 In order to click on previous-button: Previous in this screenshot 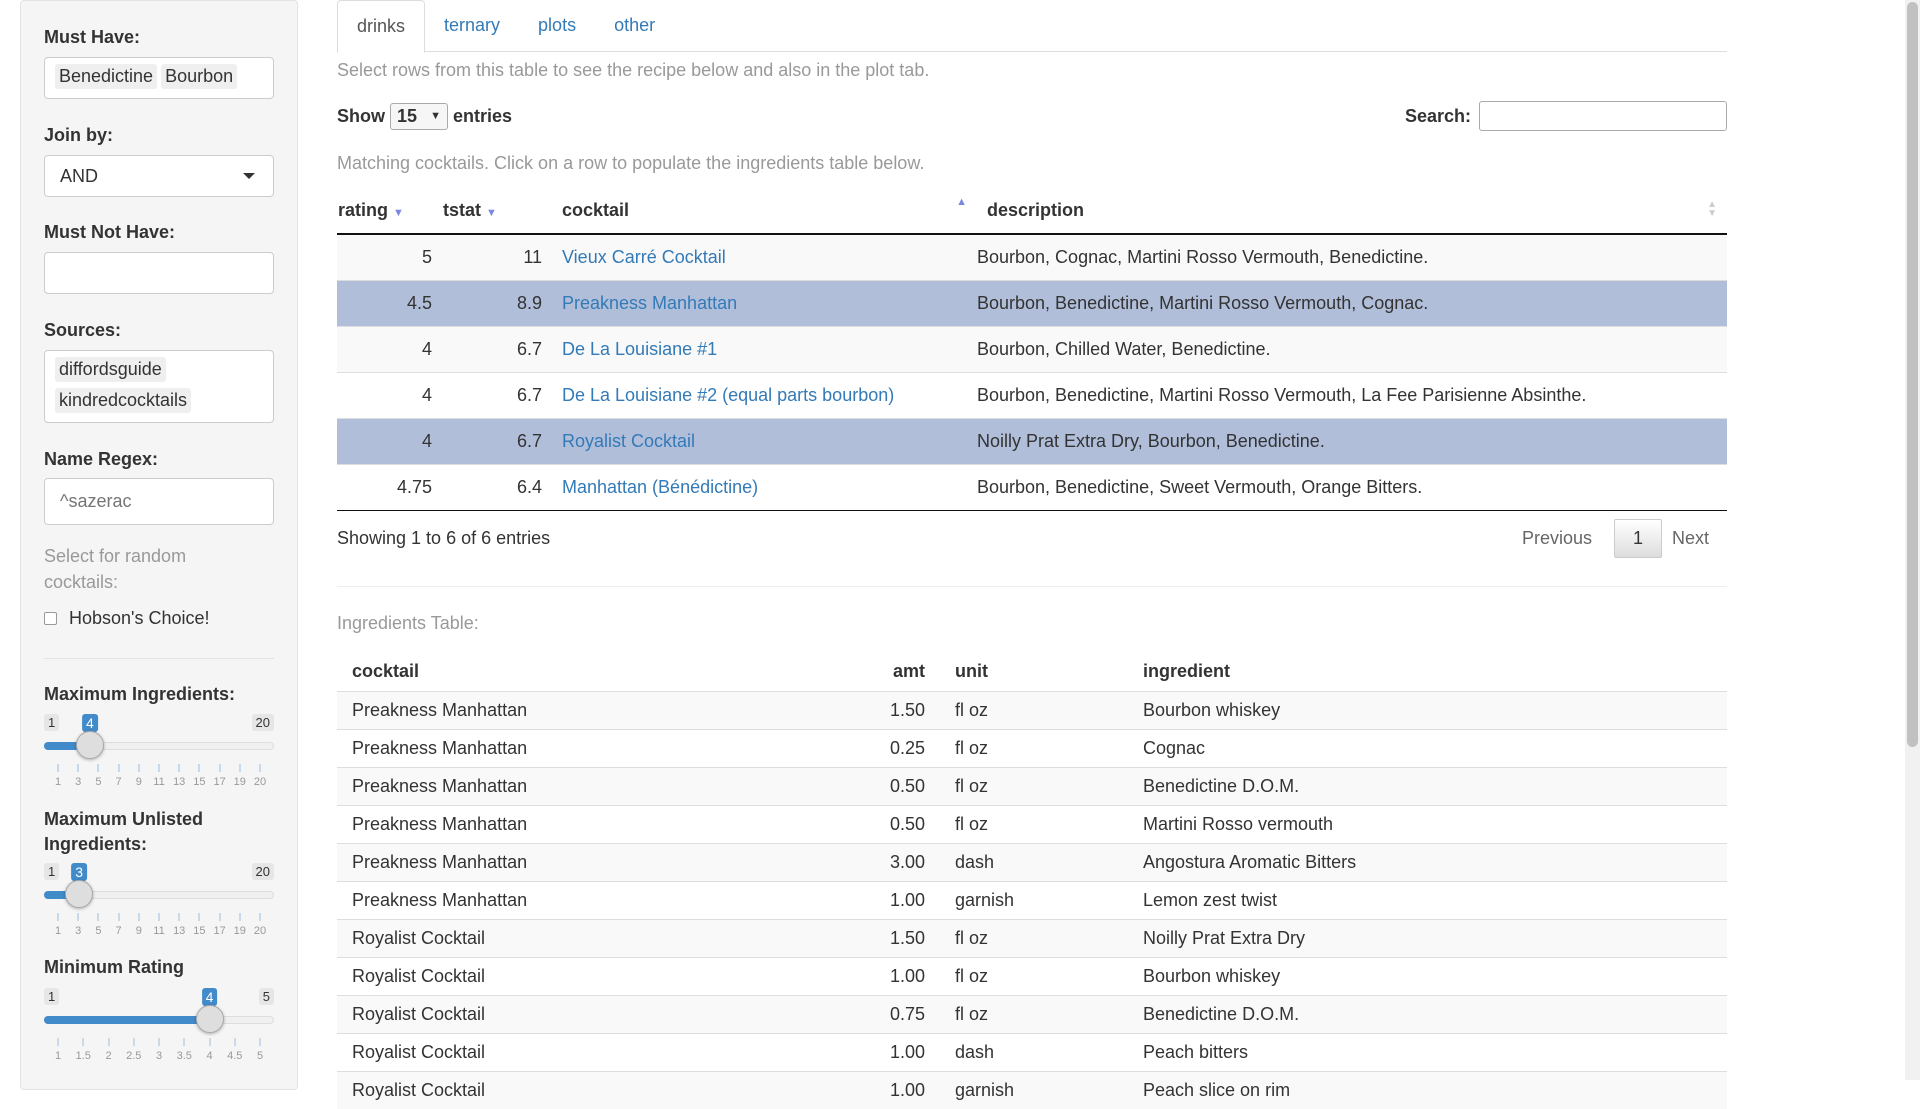, I will do `click(1557, 538)`.